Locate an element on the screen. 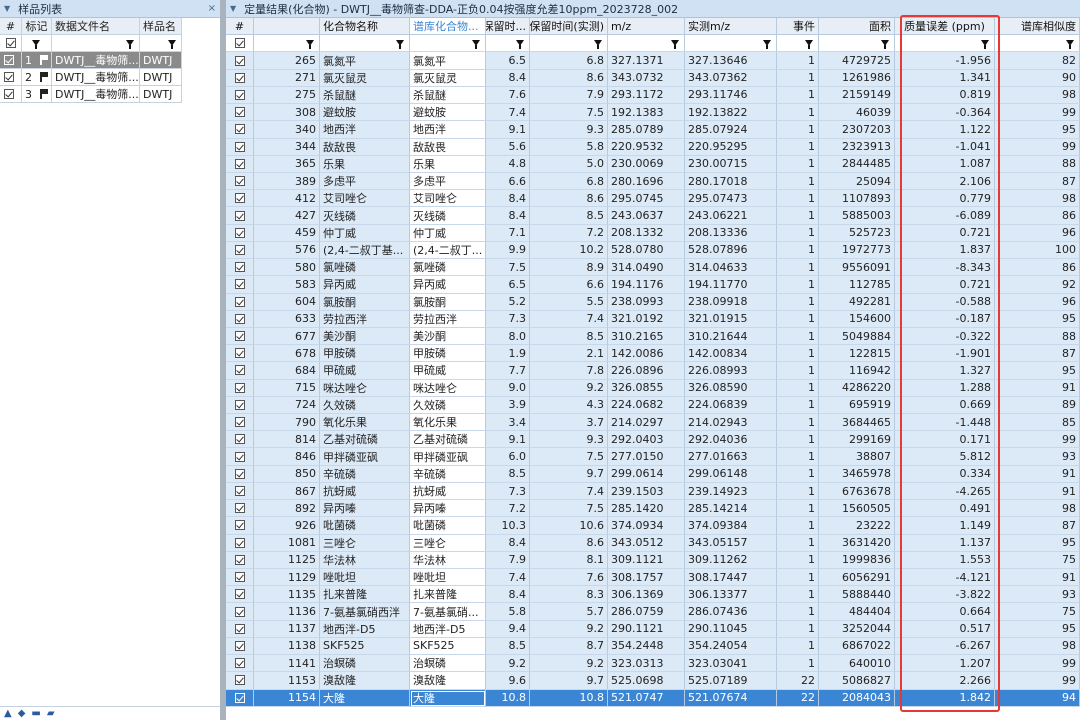  toolbar-icon: ▬ is located at coordinates (35, 713).